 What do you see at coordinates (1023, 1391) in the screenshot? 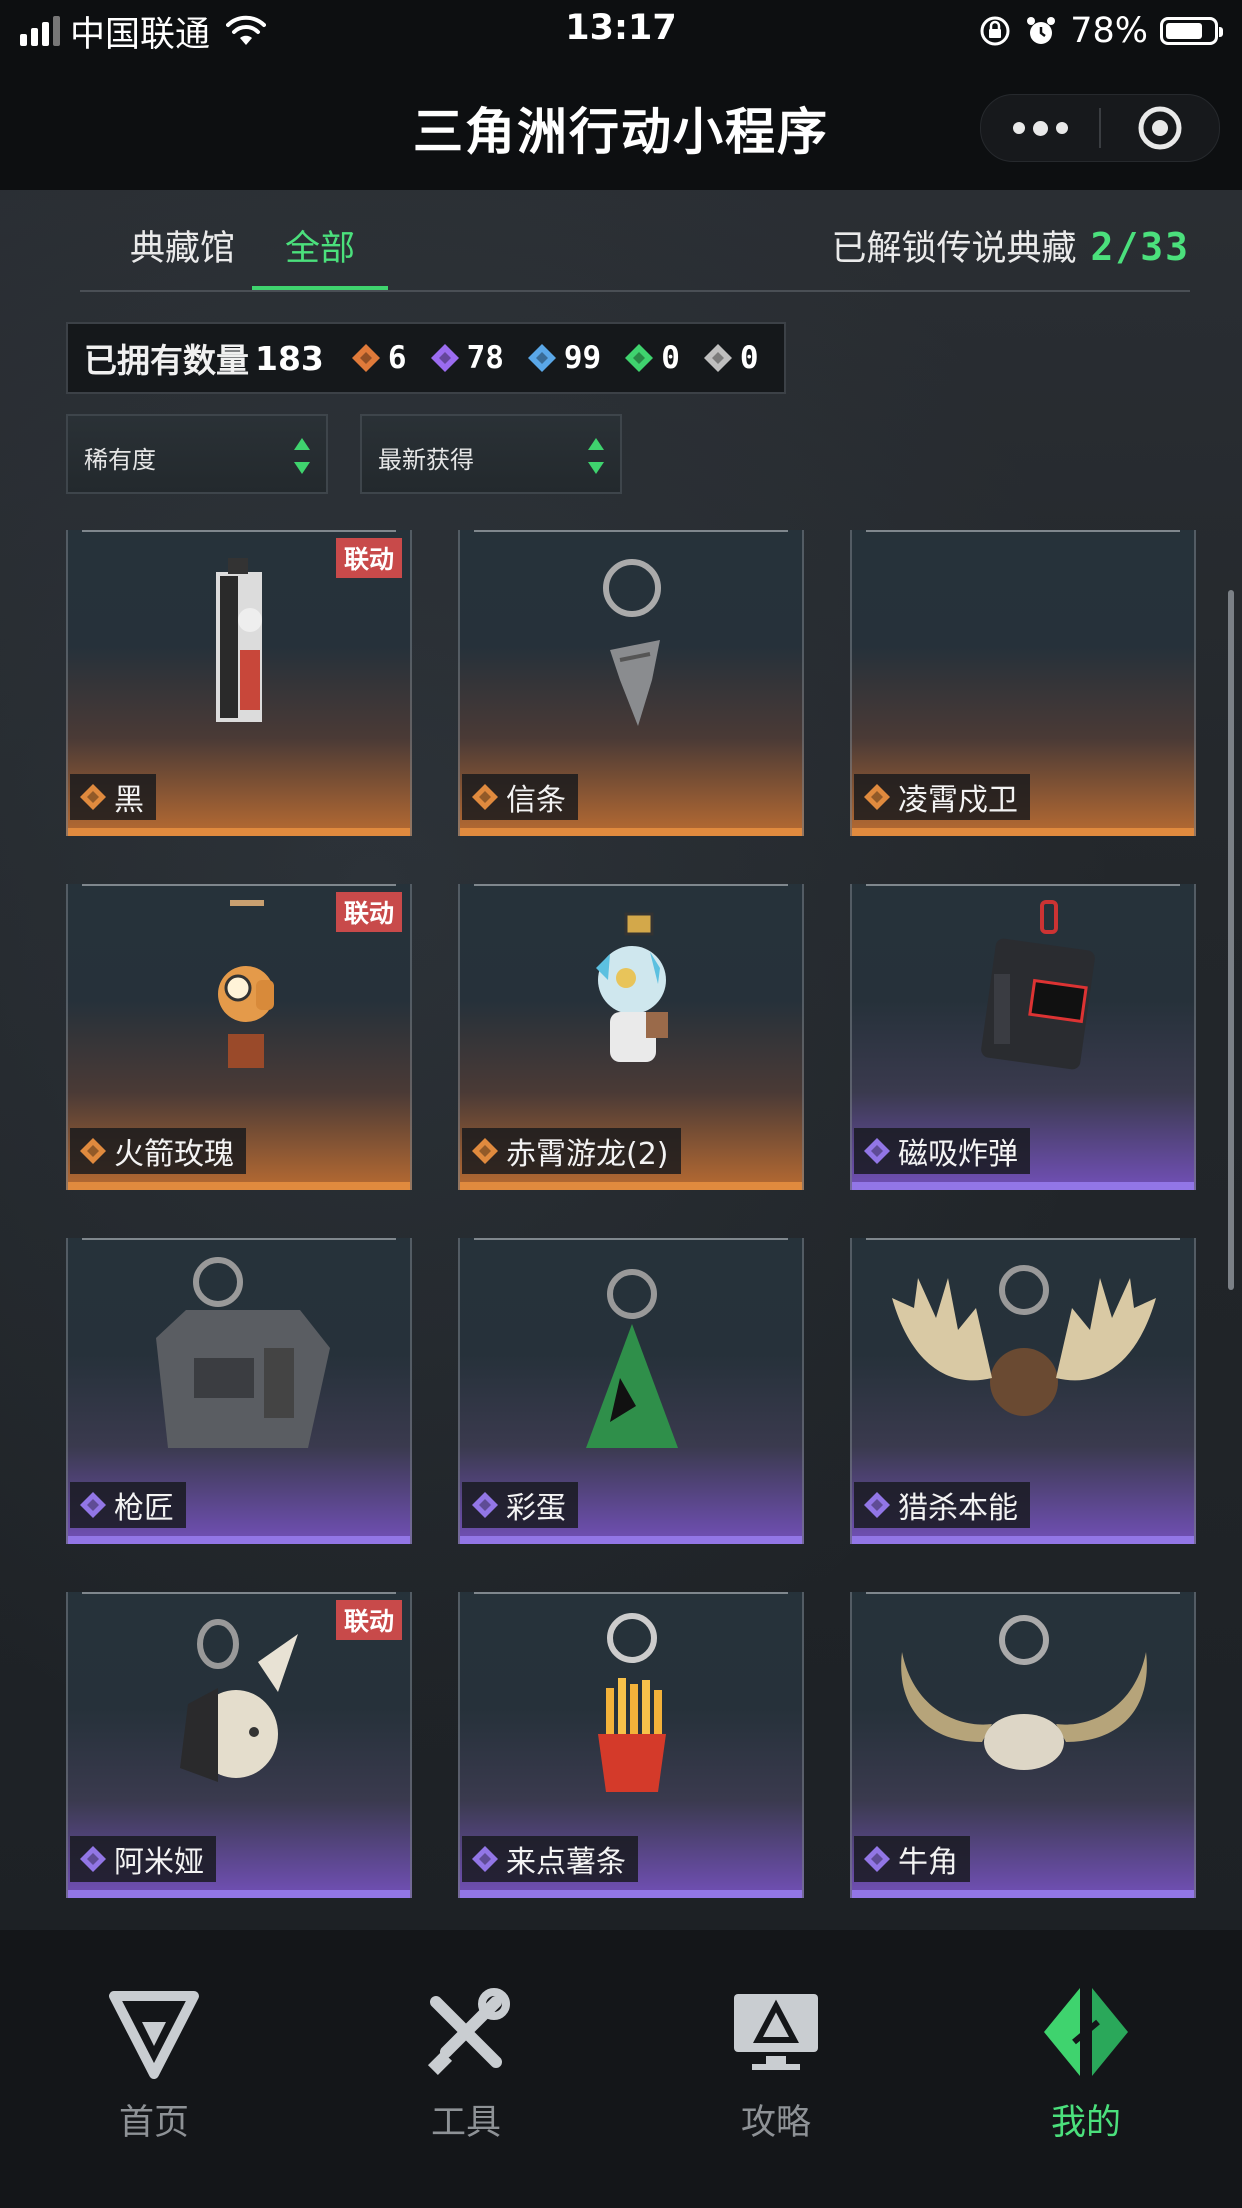
I see `item-card: 猎杀本能` at bounding box center [1023, 1391].